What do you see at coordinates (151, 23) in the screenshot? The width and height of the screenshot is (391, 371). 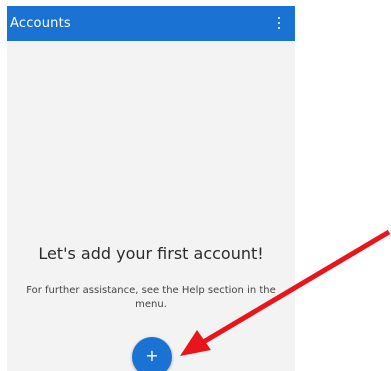 I see `app-bar: Accounts` at bounding box center [151, 23].